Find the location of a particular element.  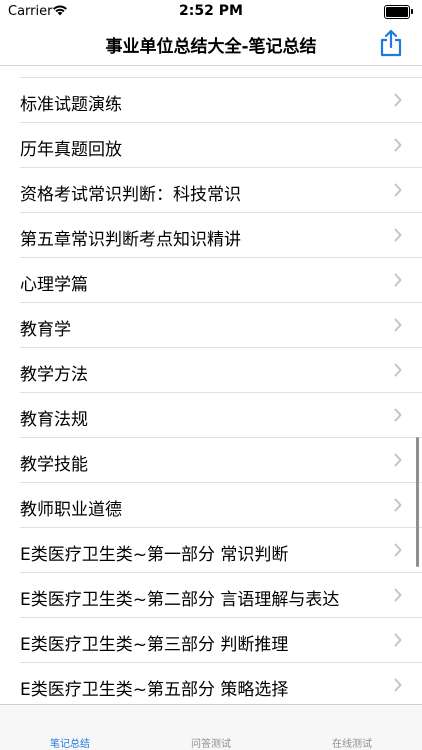

list-item: 教育法规 is located at coordinates (221, 415).